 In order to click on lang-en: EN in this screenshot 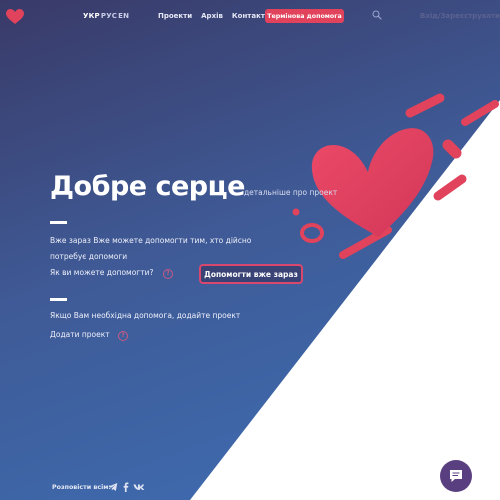, I will do `click(123, 16)`.